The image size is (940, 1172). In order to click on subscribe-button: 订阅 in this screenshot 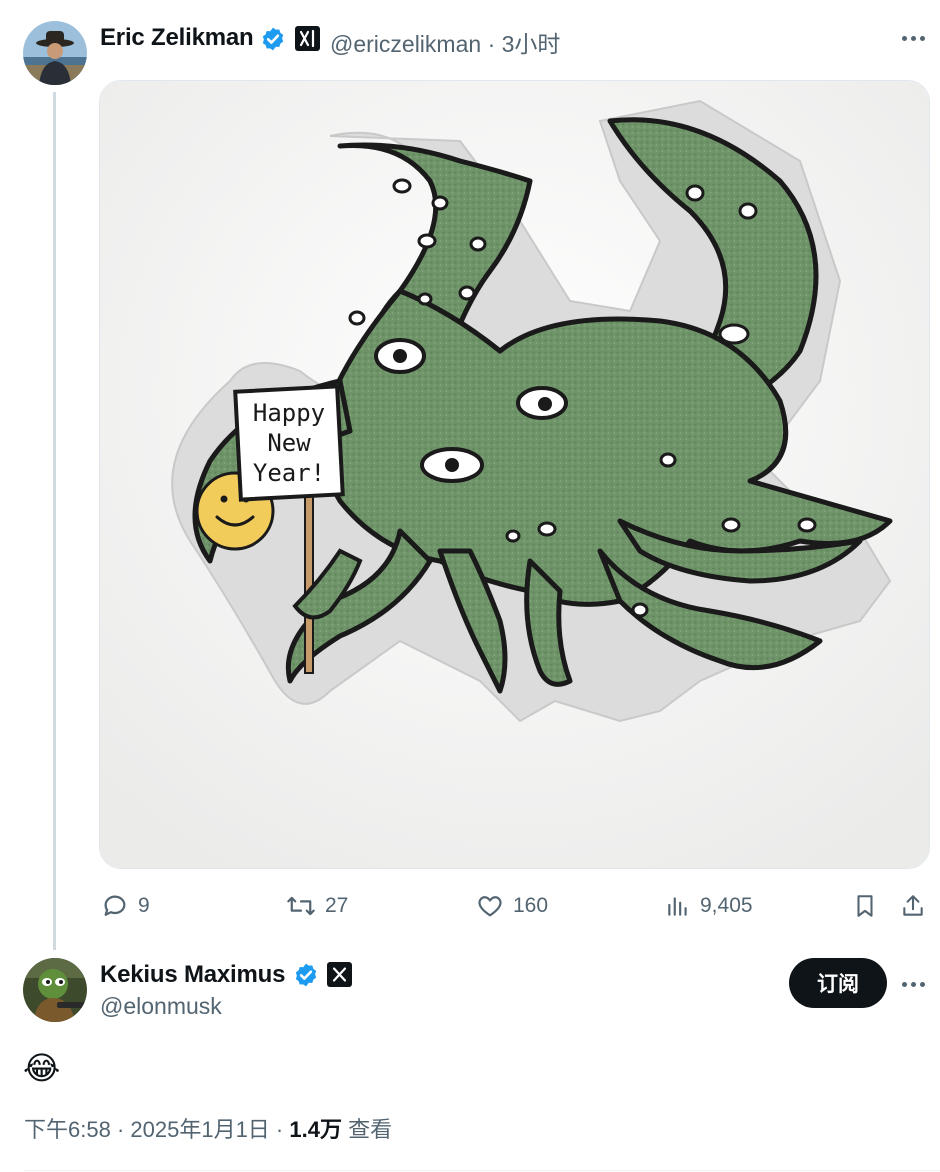, I will do `click(838, 983)`.